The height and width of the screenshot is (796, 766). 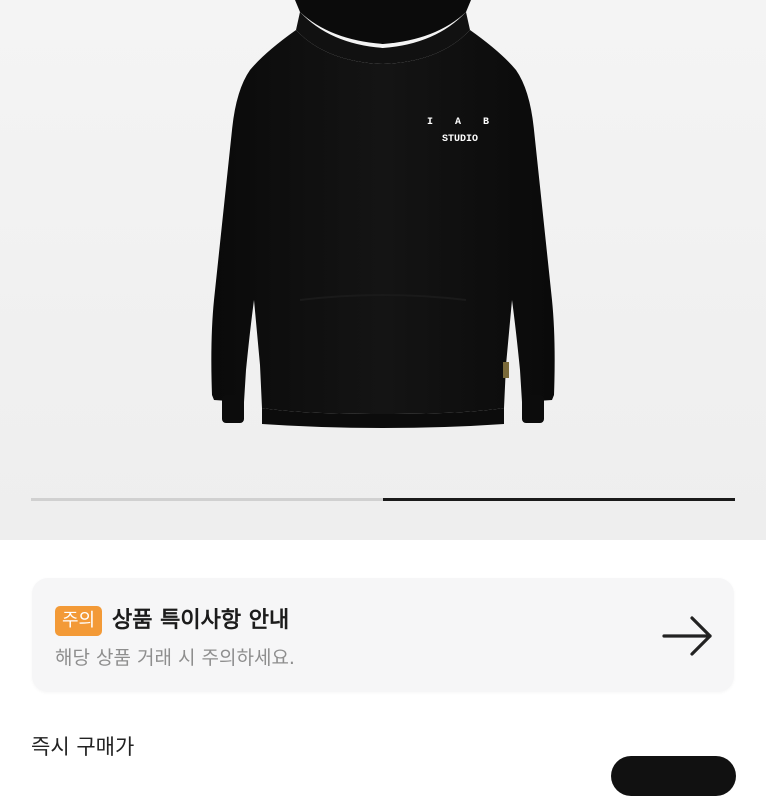 I want to click on caution-badge: 주의, so click(x=79, y=621).